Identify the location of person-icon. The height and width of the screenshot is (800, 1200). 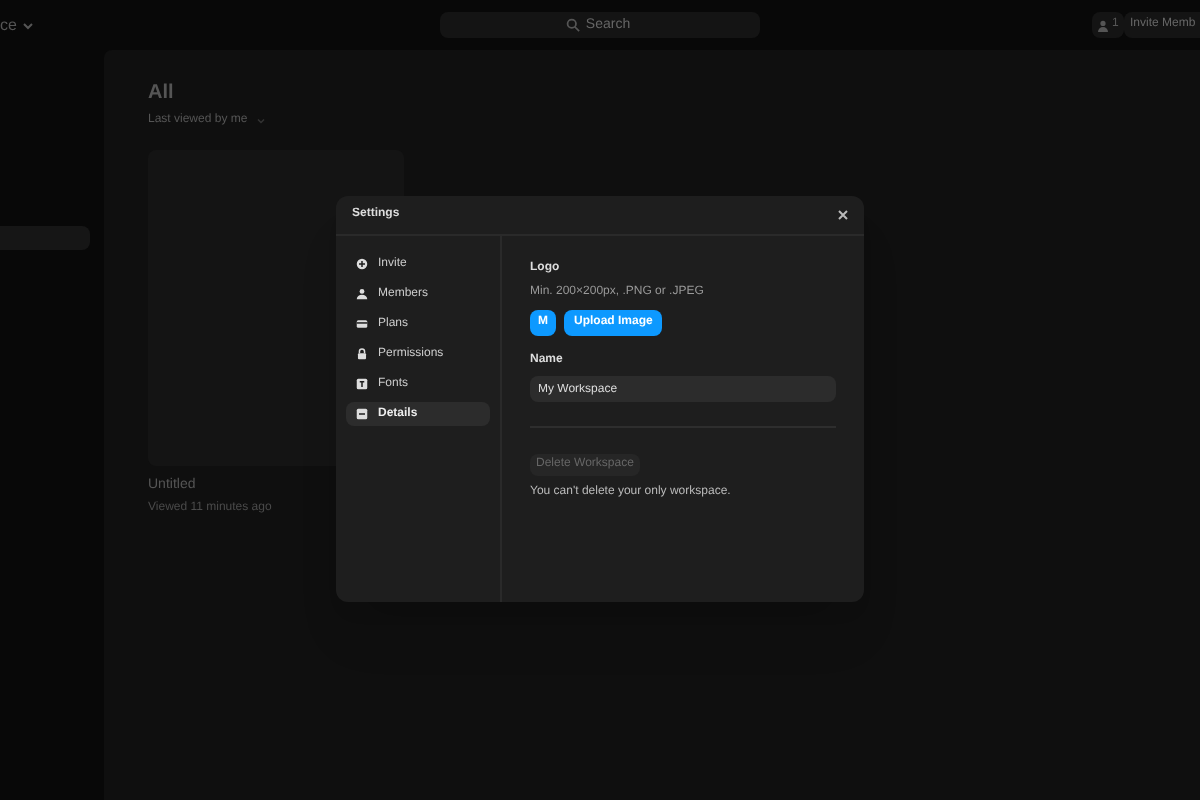
(1103, 25).